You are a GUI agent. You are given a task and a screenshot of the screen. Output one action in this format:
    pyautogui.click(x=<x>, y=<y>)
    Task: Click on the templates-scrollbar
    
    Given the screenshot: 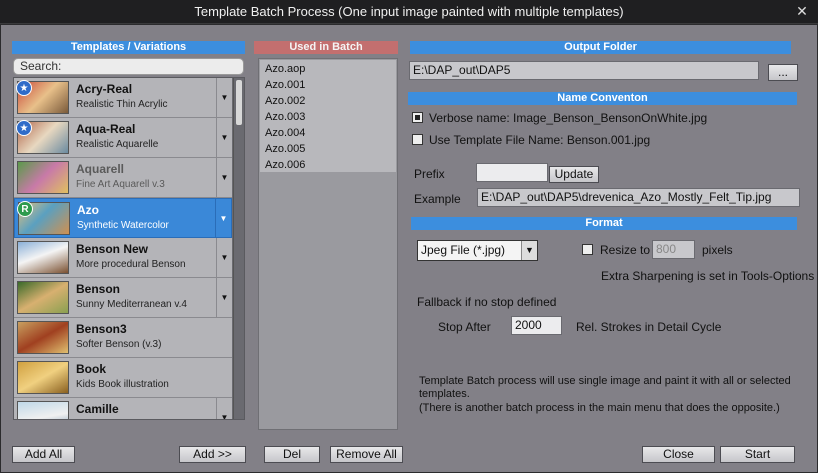 What is the action you would take?
    pyautogui.click(x=238, y=248)
    